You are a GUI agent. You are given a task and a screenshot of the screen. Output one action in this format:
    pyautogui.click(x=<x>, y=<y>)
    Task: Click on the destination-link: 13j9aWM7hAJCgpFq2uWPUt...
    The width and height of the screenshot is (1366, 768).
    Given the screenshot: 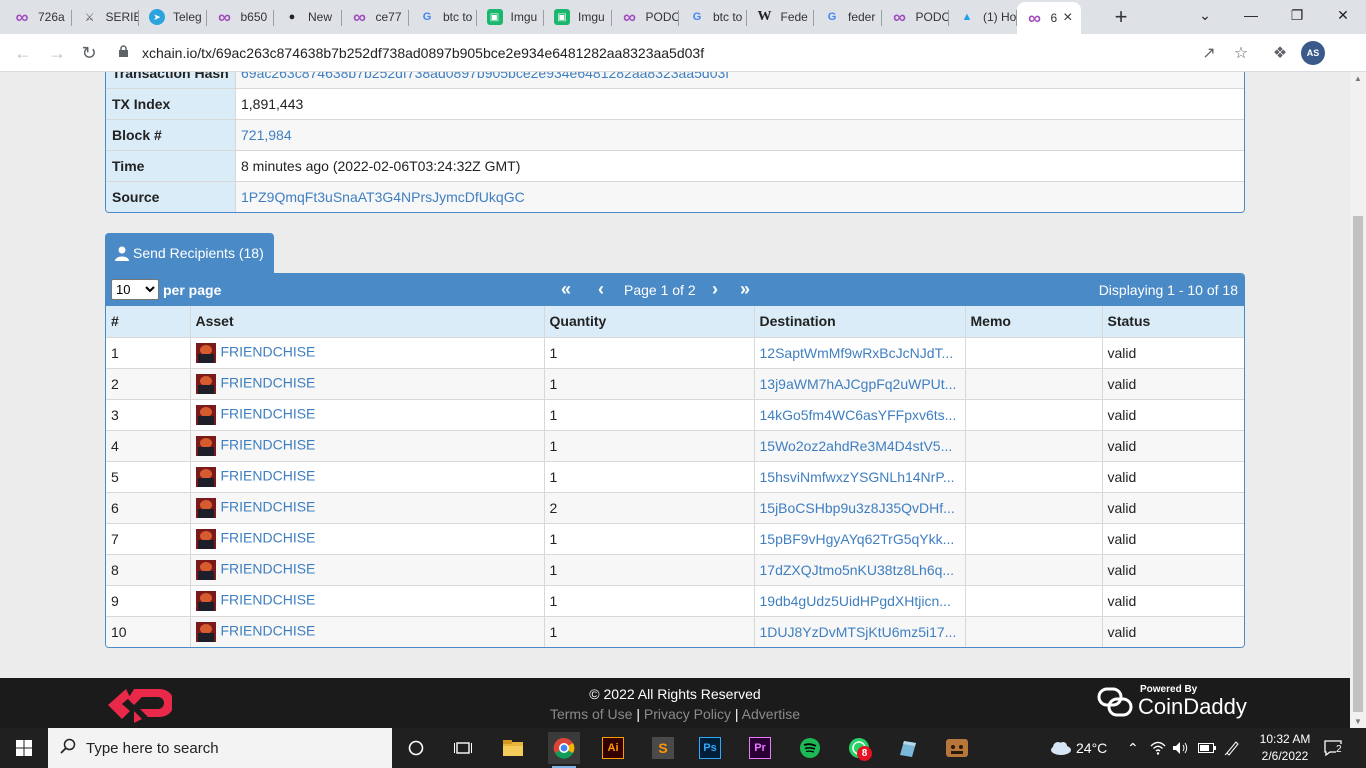 What is the action you would take?
    pyautogui.click(x=860, y=384)
    